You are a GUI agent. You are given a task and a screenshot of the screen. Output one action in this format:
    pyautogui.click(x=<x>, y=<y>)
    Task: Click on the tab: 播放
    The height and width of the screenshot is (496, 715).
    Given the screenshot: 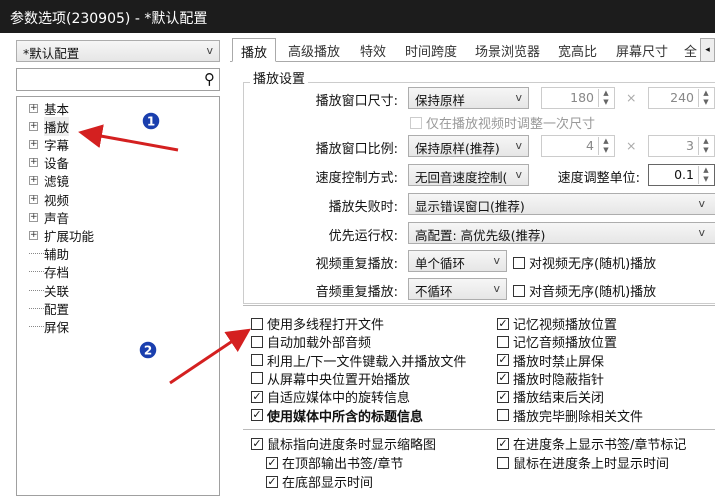 What is the action you would take?
    pyautogui.click(x=254, y=50)
    